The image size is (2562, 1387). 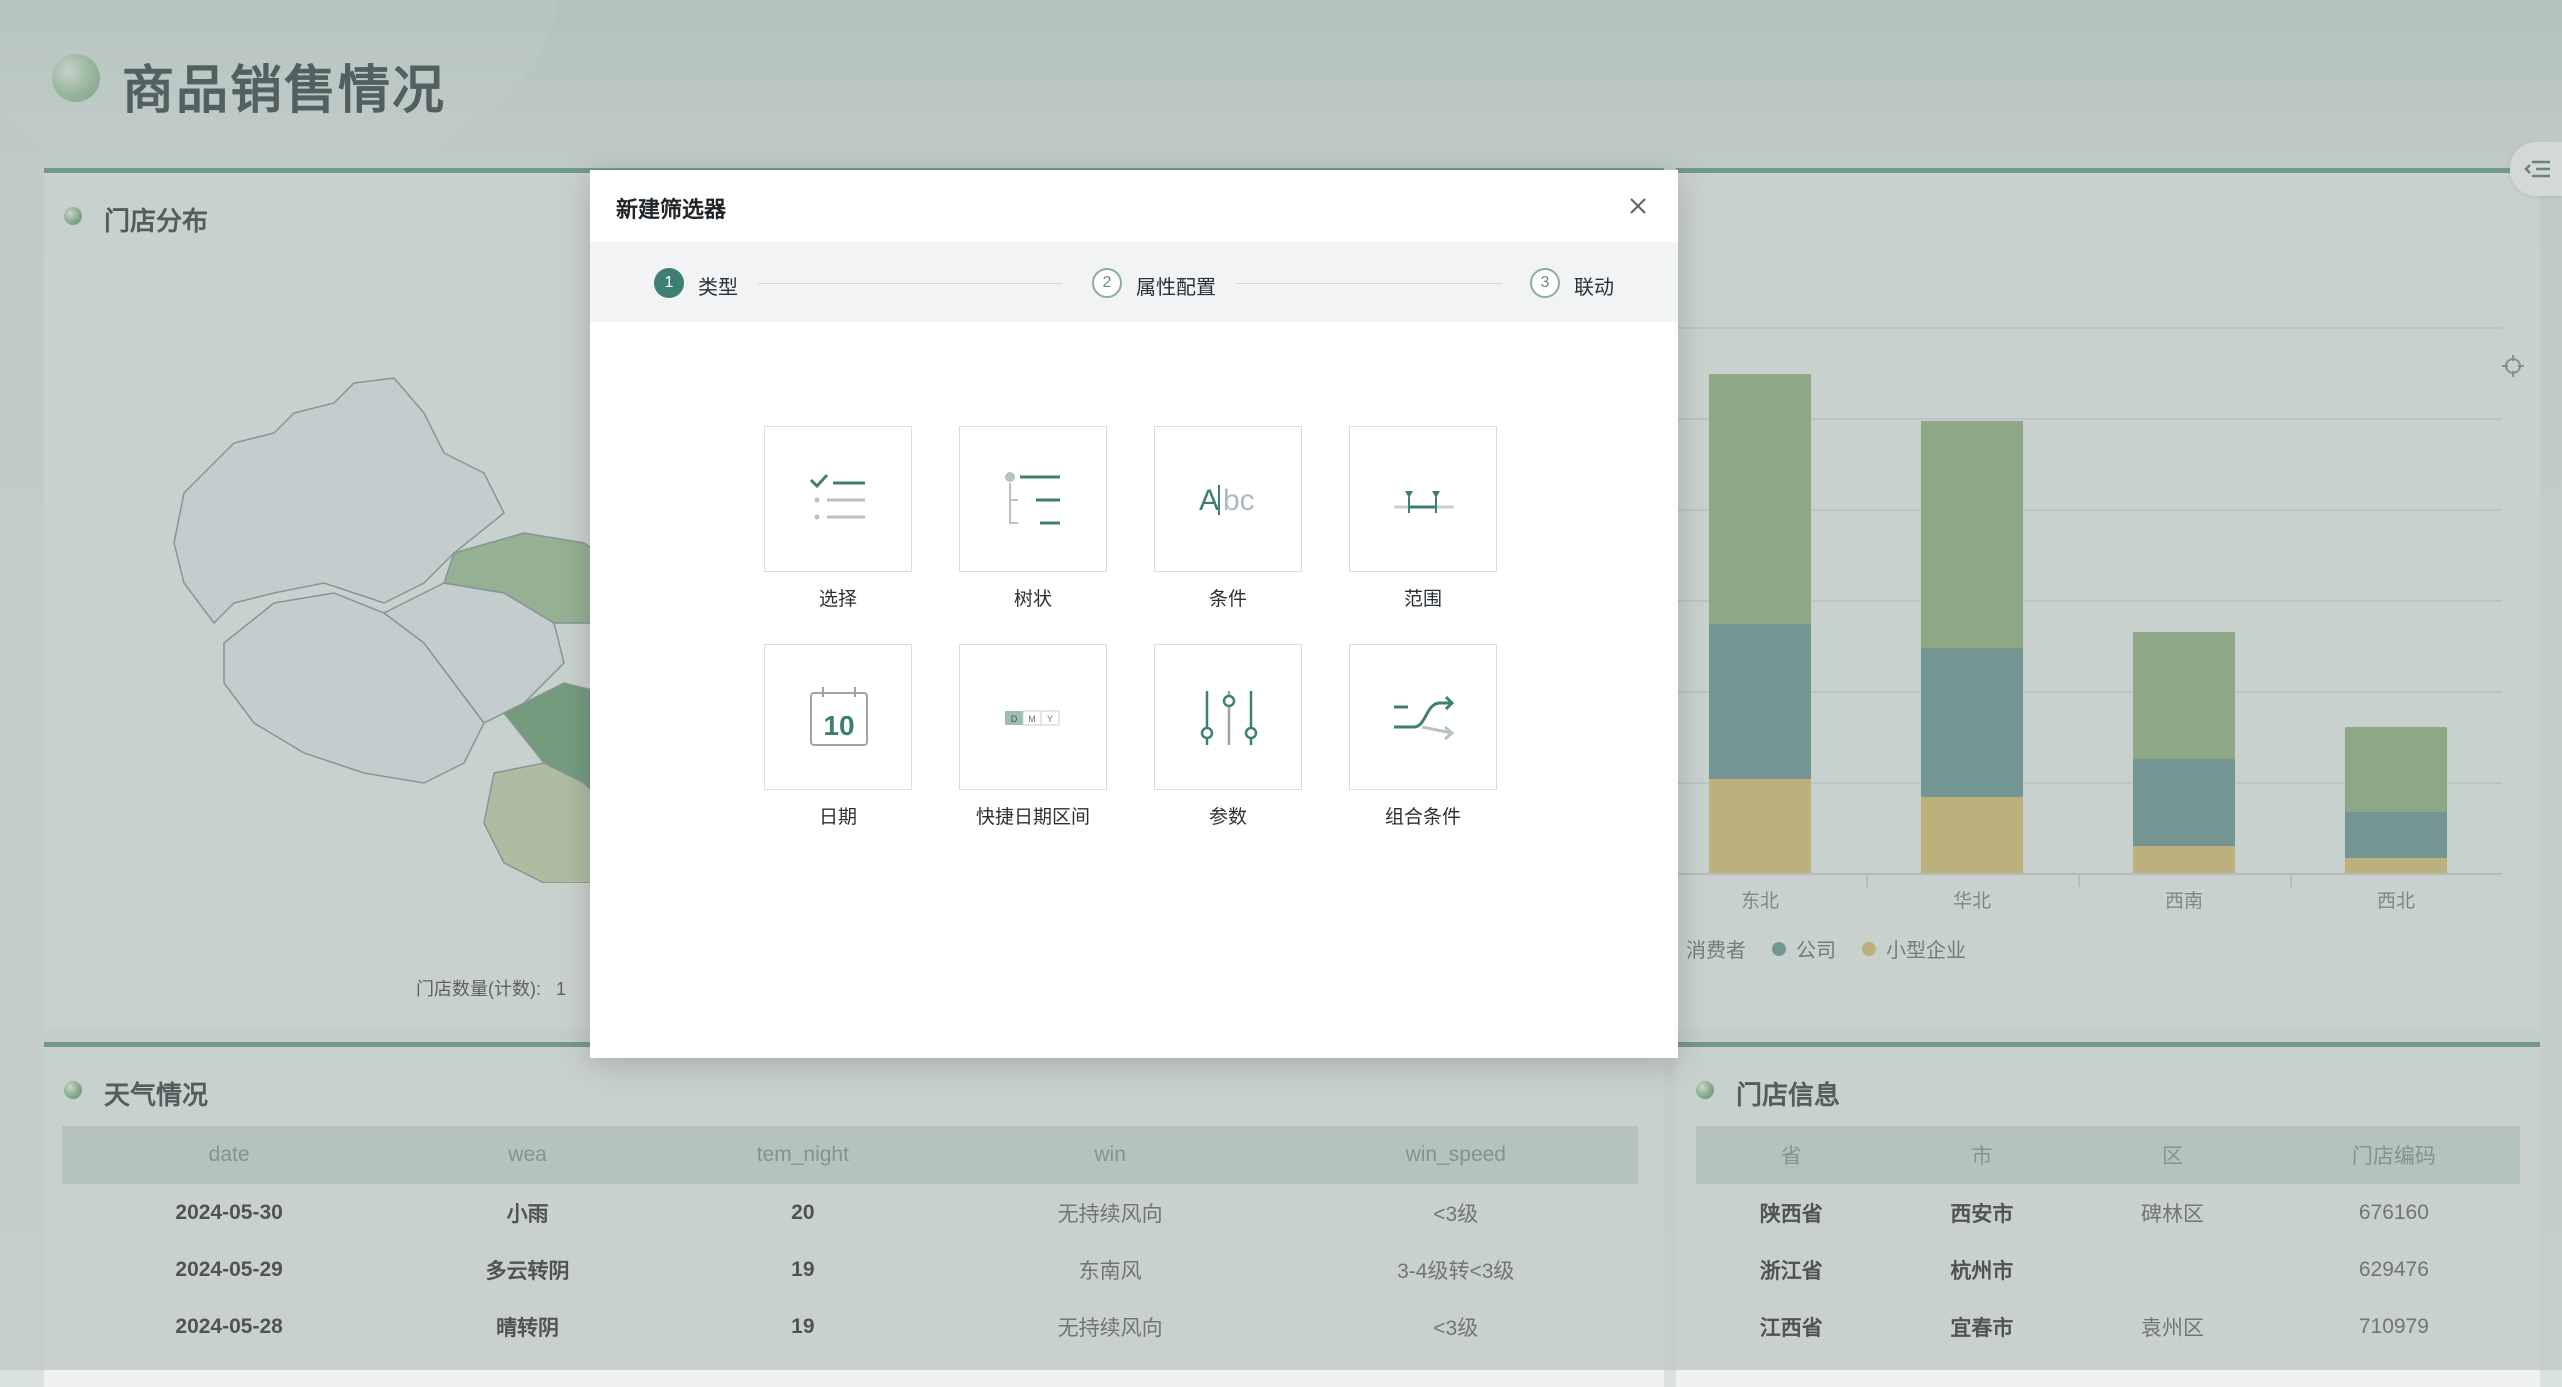 What do you see at coordinates (1107, 283) in the screenshot?
I see `step-2-number: 2` at bounding box center [1107, 283].